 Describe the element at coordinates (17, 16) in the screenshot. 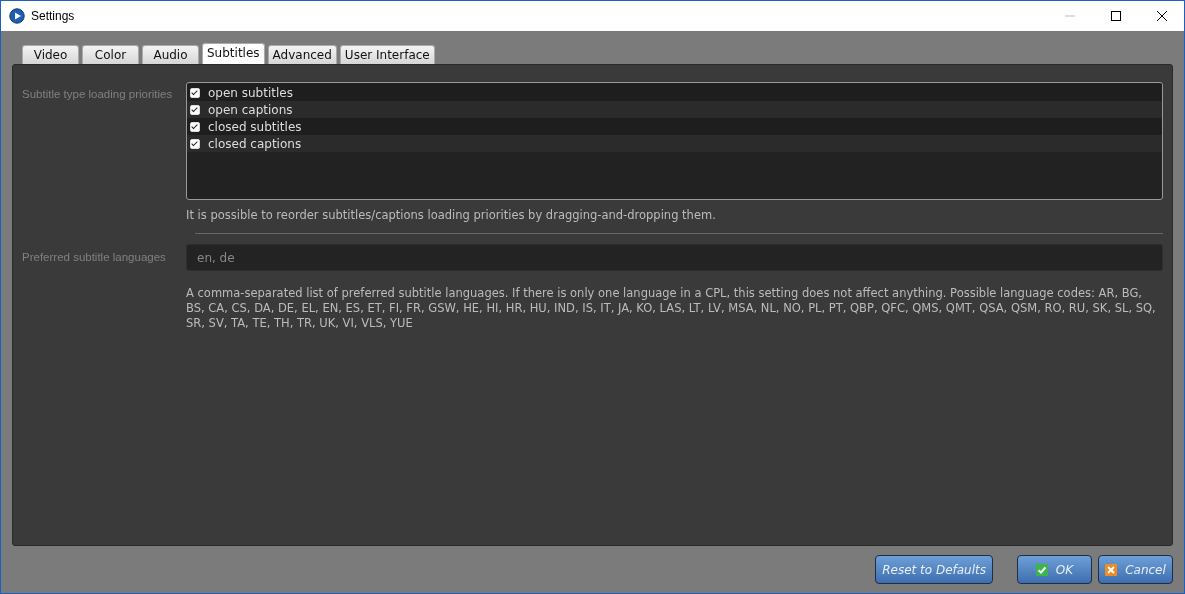

I see `play-icon` at that location.